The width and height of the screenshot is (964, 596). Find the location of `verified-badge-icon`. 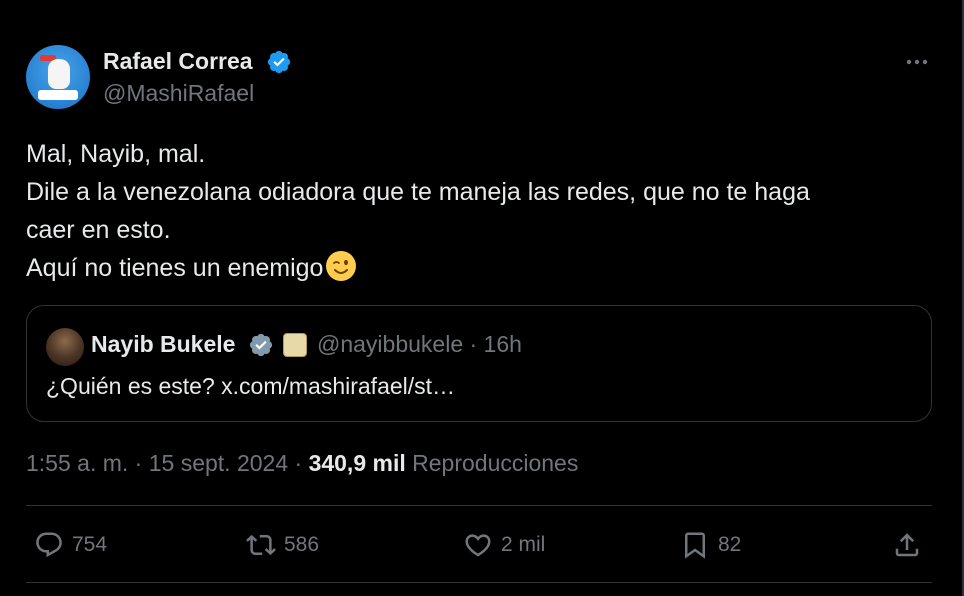

verified-badge-icon is located at coordinates (279, 62).